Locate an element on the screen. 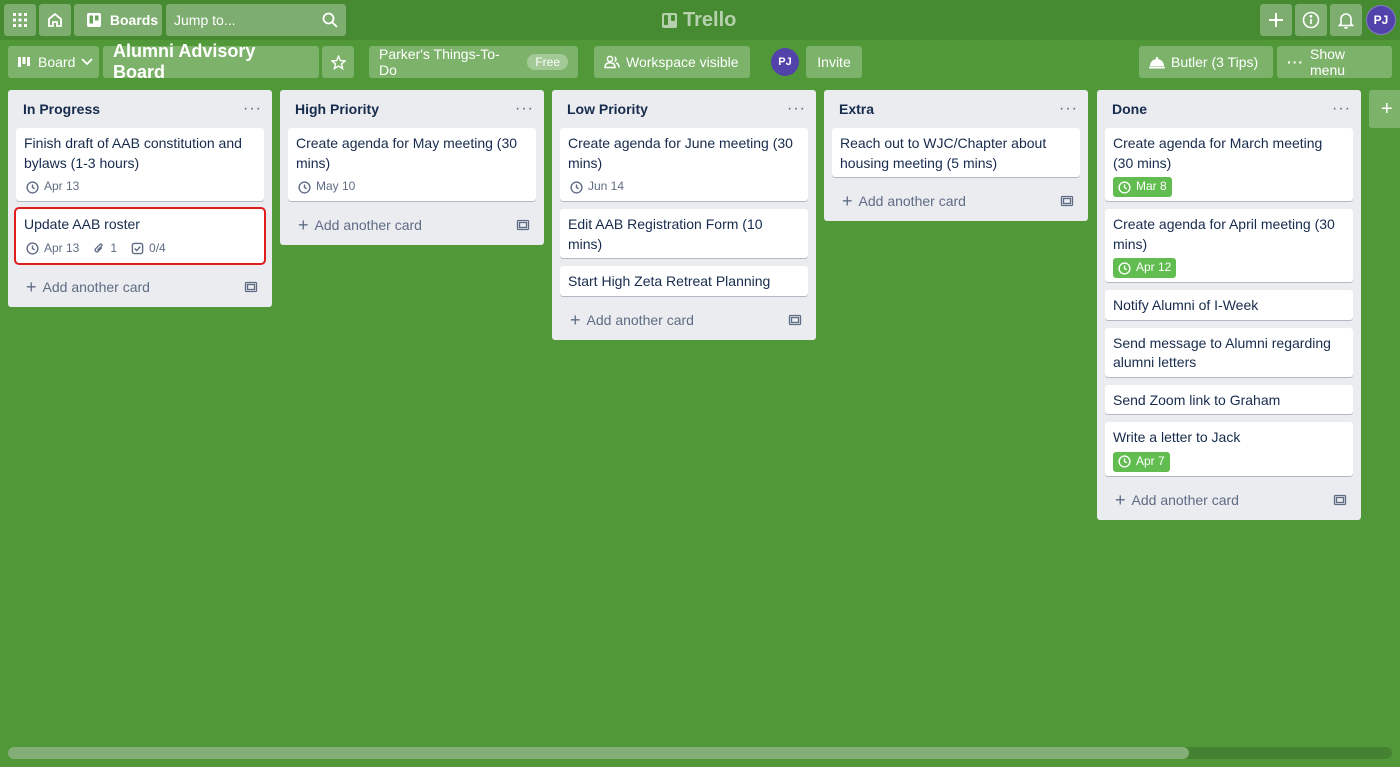 This screenshot has height=767, width=1400. due-date-text: Apr 7 is located at coordinates (1150, 460).